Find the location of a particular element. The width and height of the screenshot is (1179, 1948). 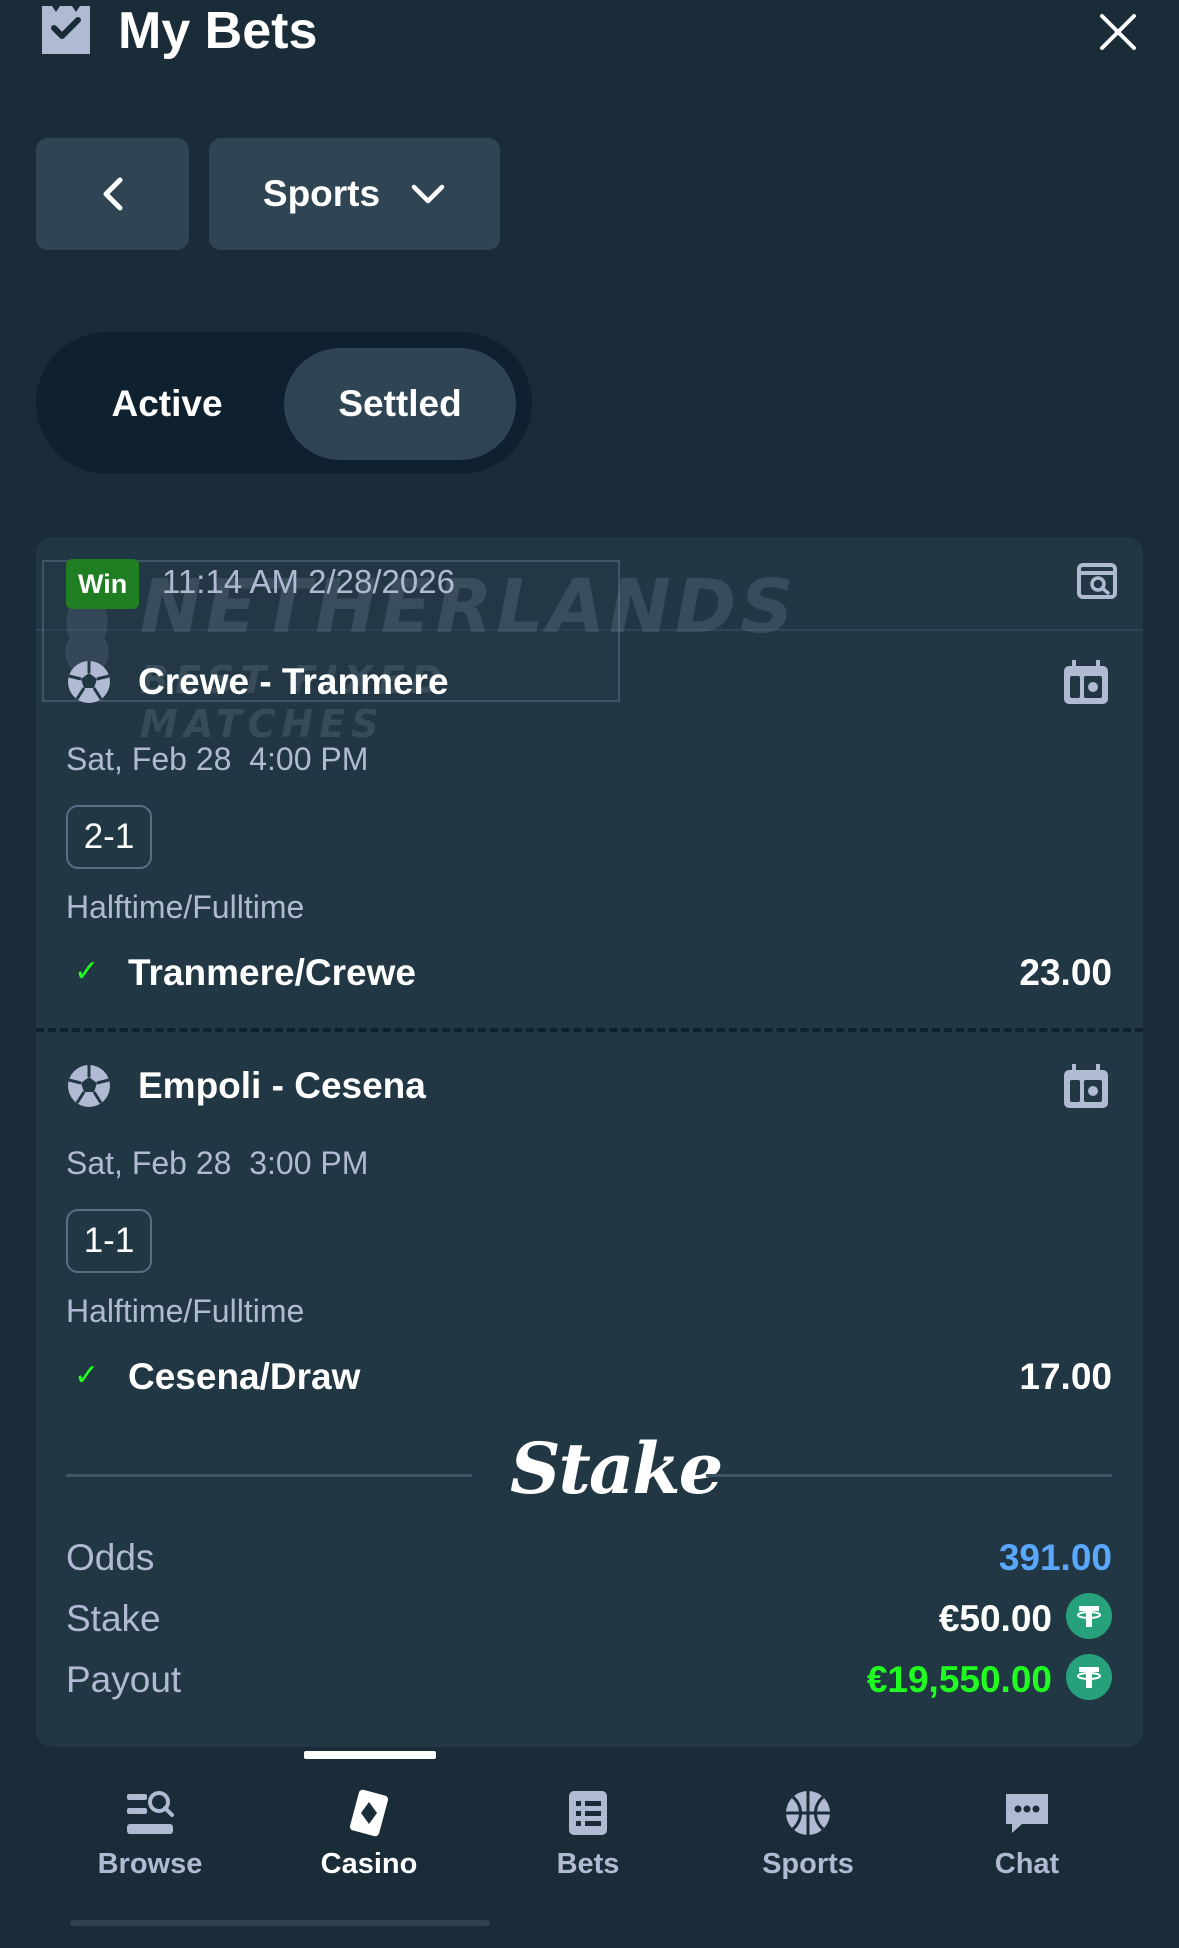

casino-icon is located at coordinates (369, 1813).